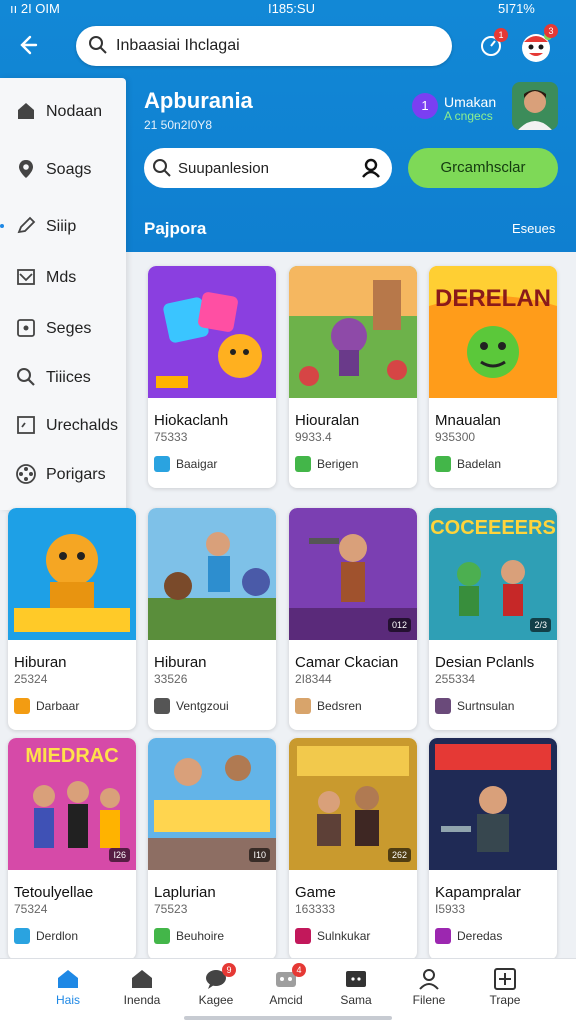 The image size is (576, 1024). I want to click on nav-trape: Trape, so click(505, 988).